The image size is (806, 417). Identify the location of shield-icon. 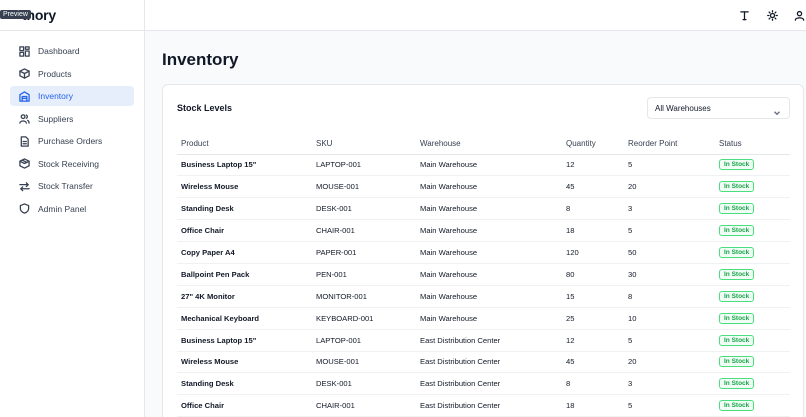
(24, 209).